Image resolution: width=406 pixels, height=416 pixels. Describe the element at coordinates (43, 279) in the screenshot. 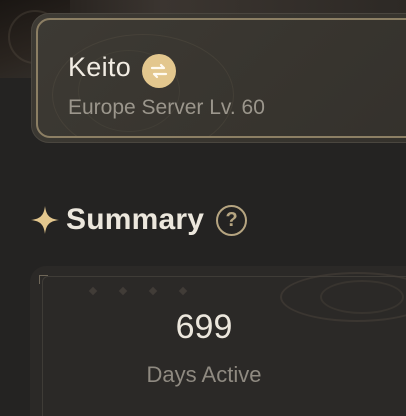

I see `corner-ornament` at that location.